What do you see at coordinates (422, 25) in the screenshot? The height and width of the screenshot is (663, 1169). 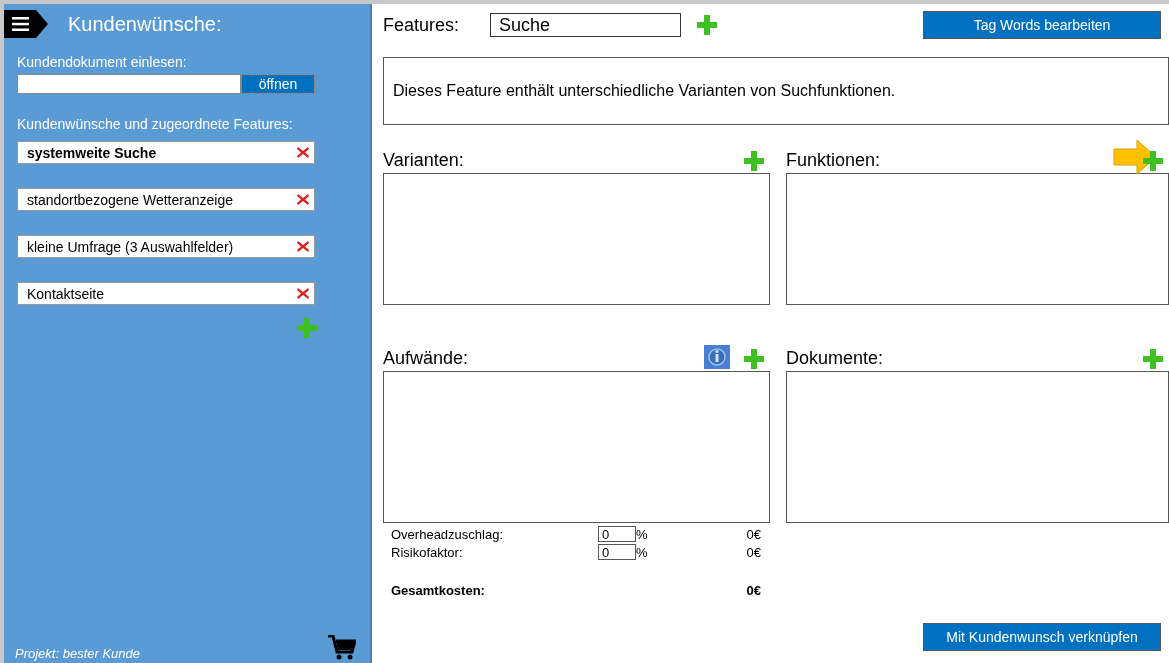 I see `features-label: Features:` at bounding box center [422, 25].